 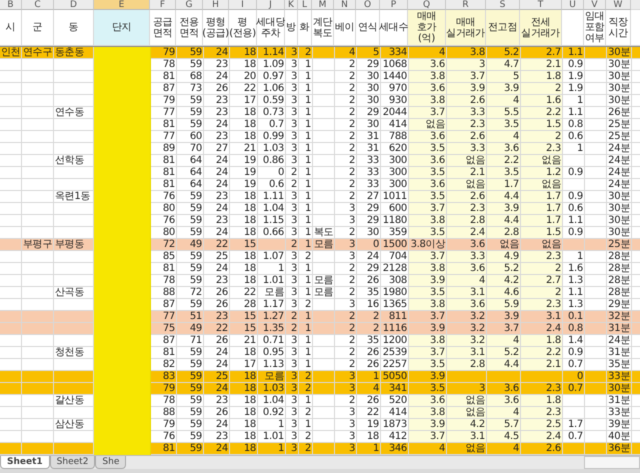 What do you see at coordinates (305, 5) in the screenshot?
I see `column-letter: L` at bounding box center [305, 5].